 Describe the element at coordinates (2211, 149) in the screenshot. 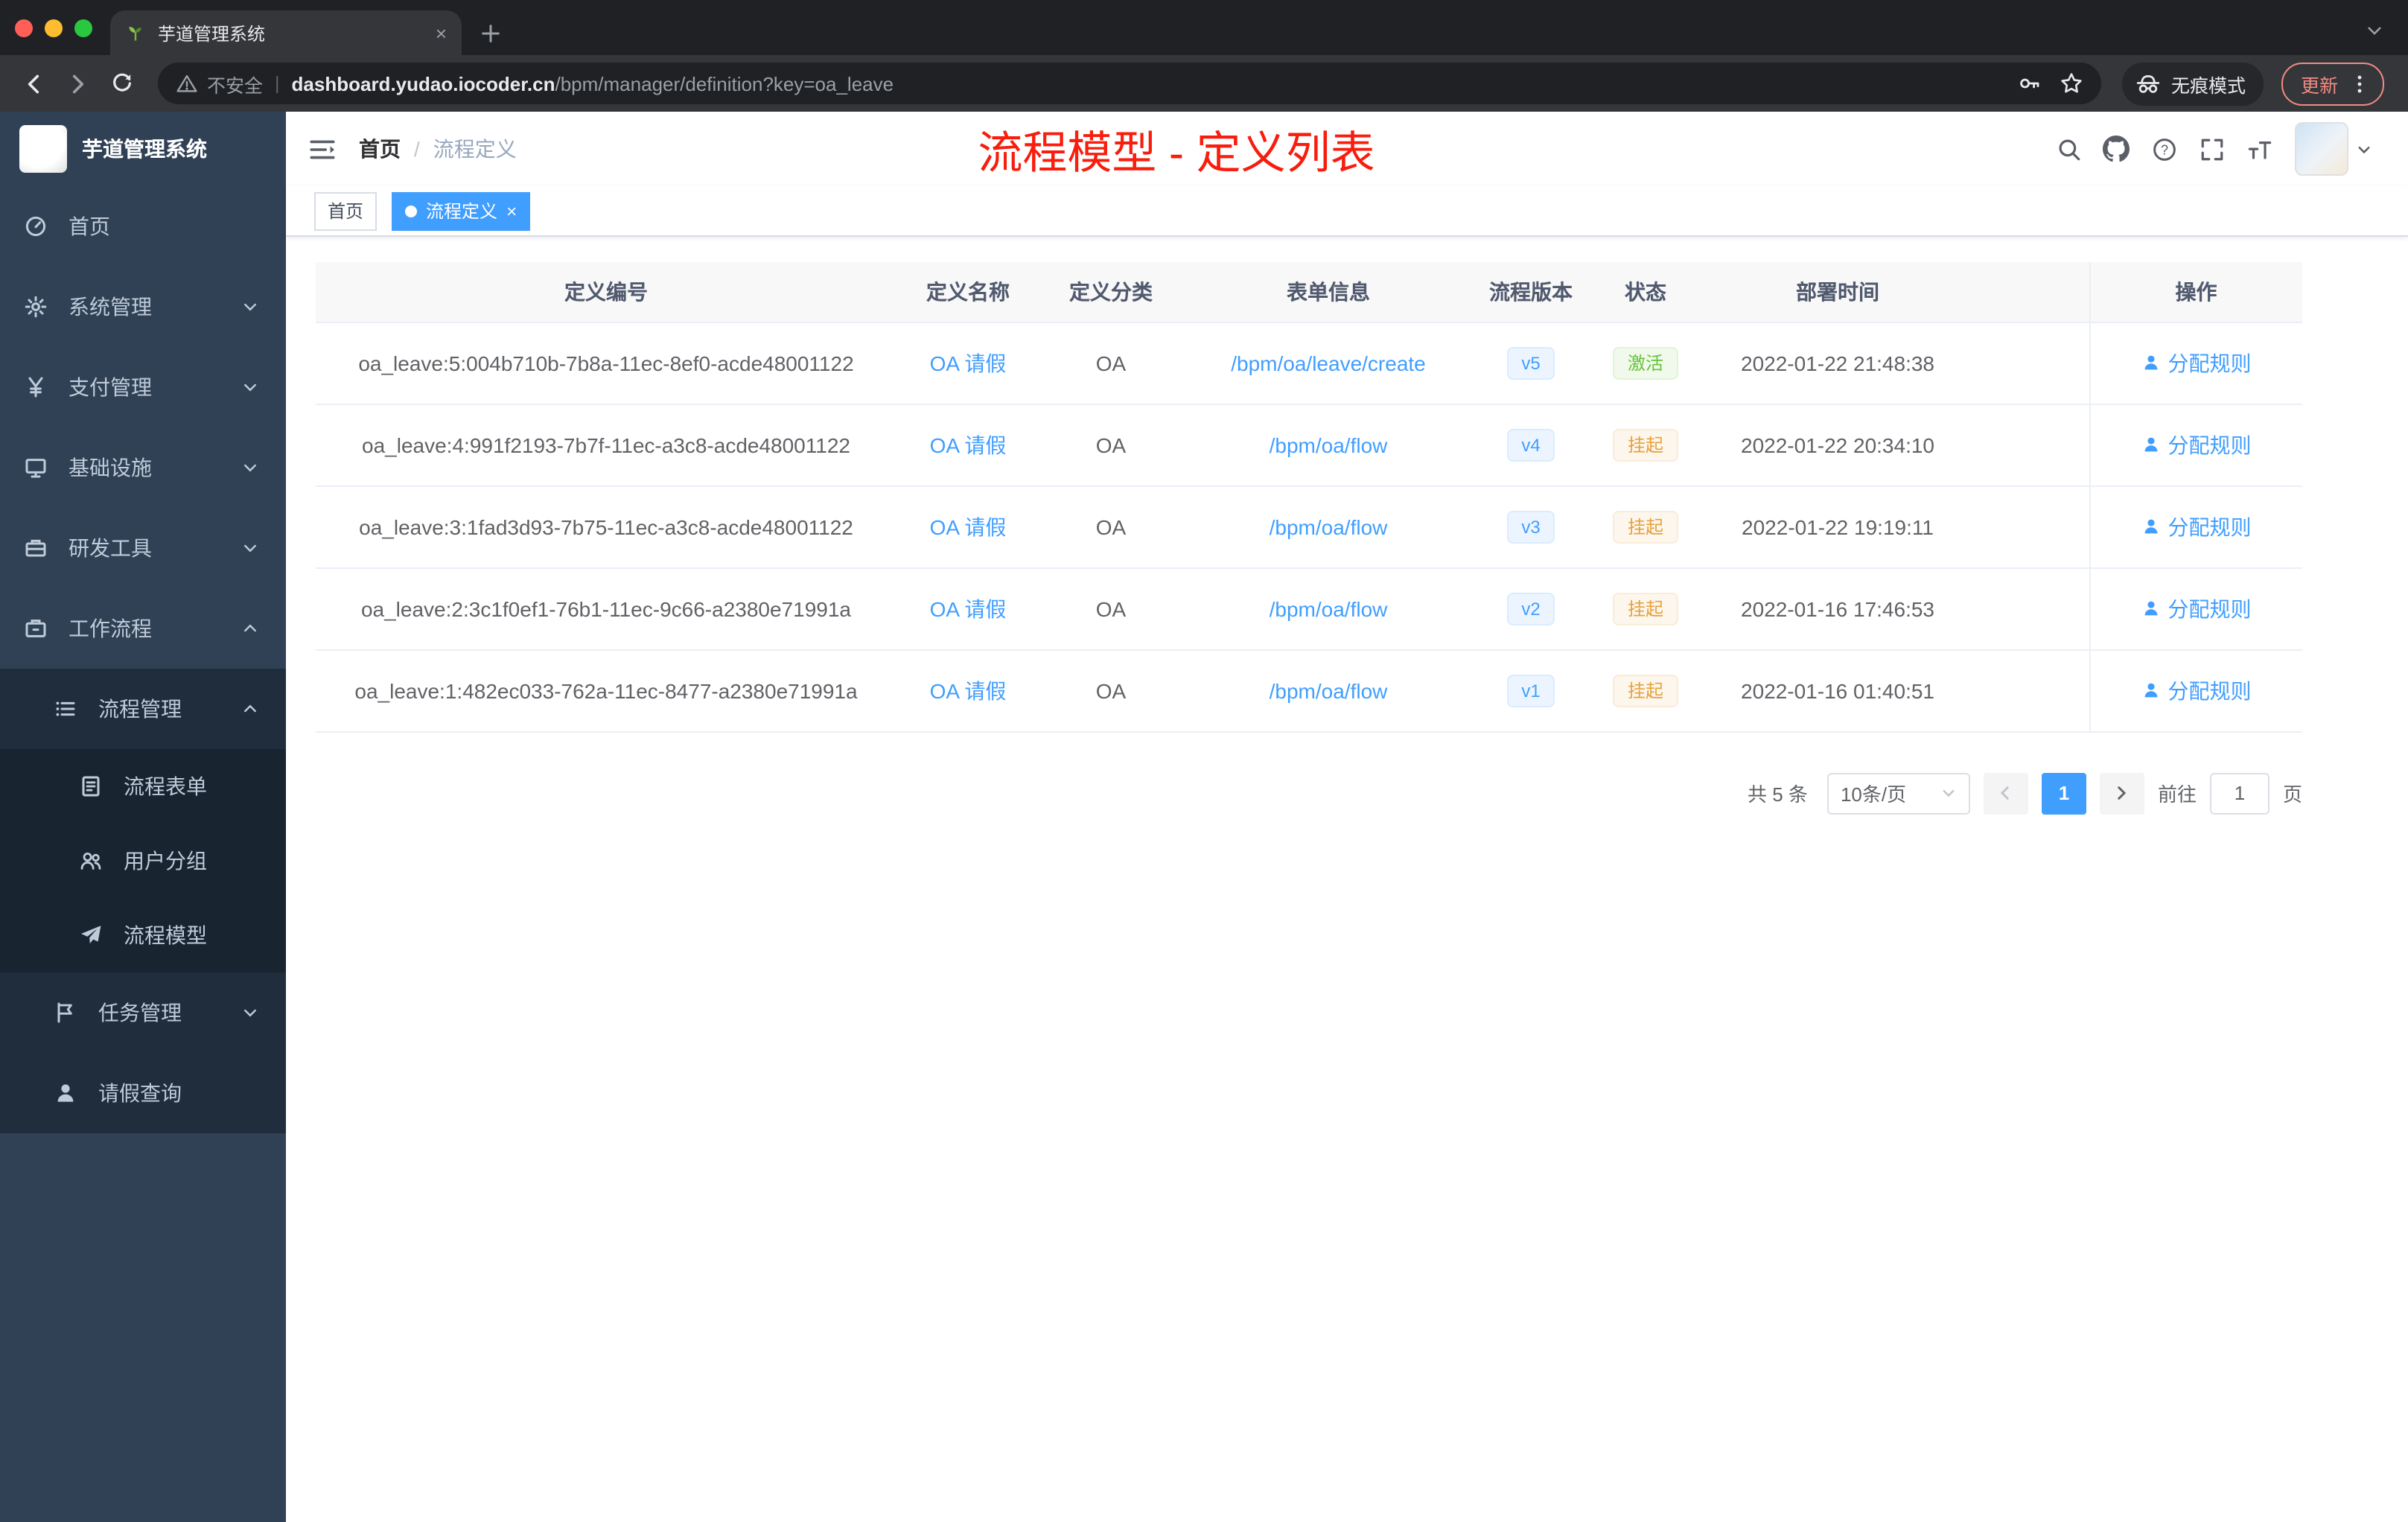

I see `fullscreen-icon` at that location.